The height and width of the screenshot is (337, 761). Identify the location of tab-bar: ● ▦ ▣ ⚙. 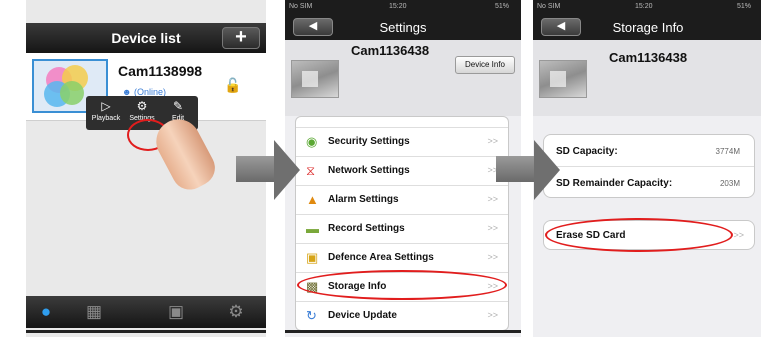
(146, 312).